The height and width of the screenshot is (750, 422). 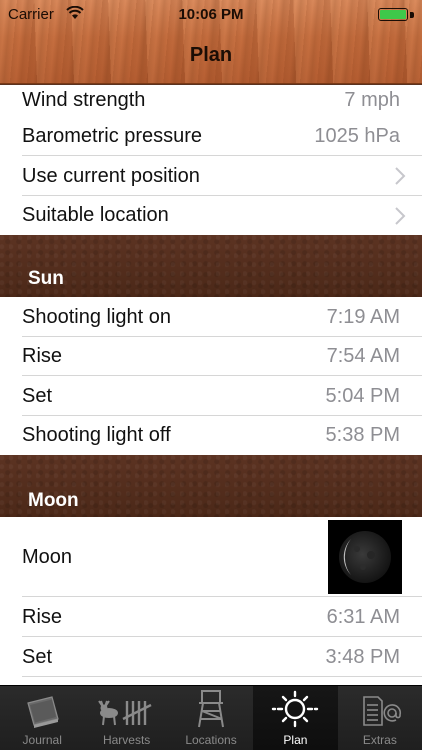 What do you see at coordinates (84, 99) in the screenshot?
I see `row-label: Wind strength` at bounding box center [84, 99].